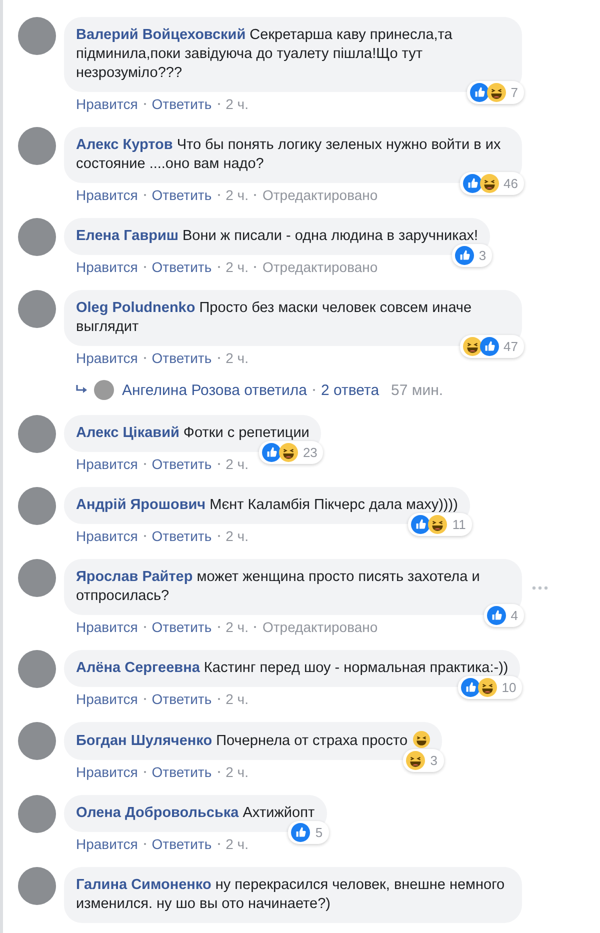  I want to click on author-name: Oleg Poludnenko, so click(136, 308).